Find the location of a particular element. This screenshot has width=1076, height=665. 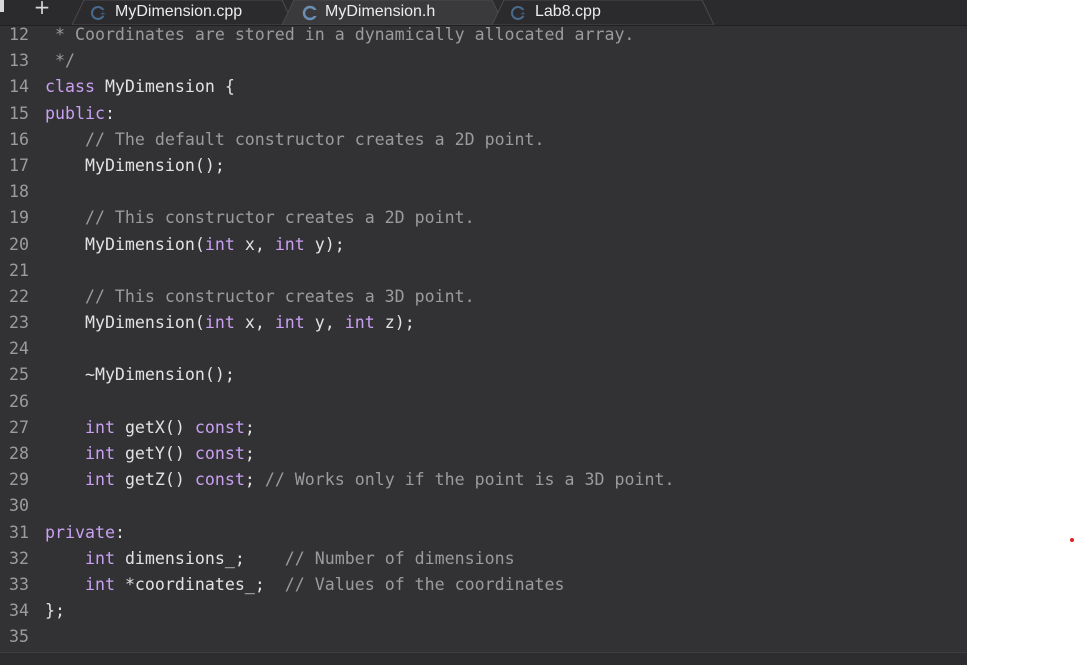

line-text: MyDimension(int x, int y); is located at coordinates (195, 245).